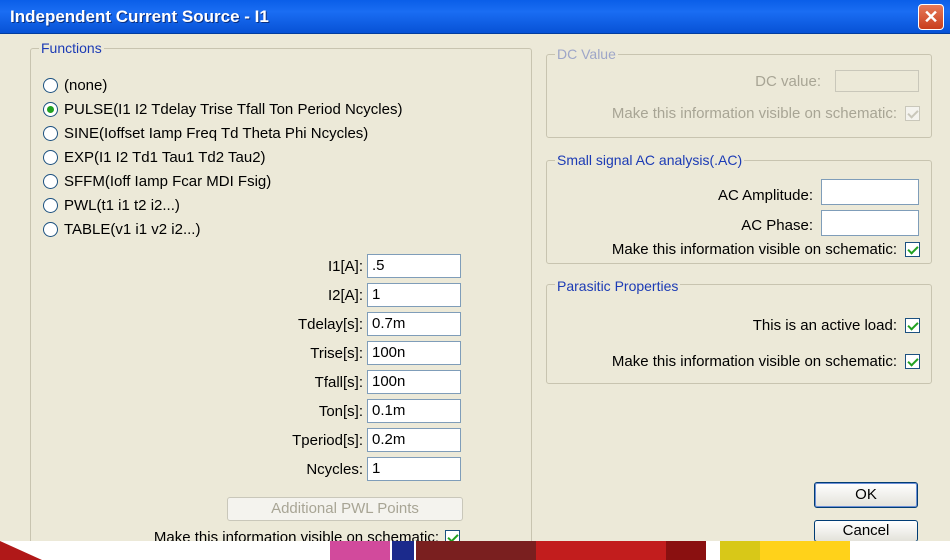 The width and height of the screenshot is (950, 560). Describe the element at coordinates (777, 225) in the screenshot. I see `ac-phase-label: AC Phase:` at that location.